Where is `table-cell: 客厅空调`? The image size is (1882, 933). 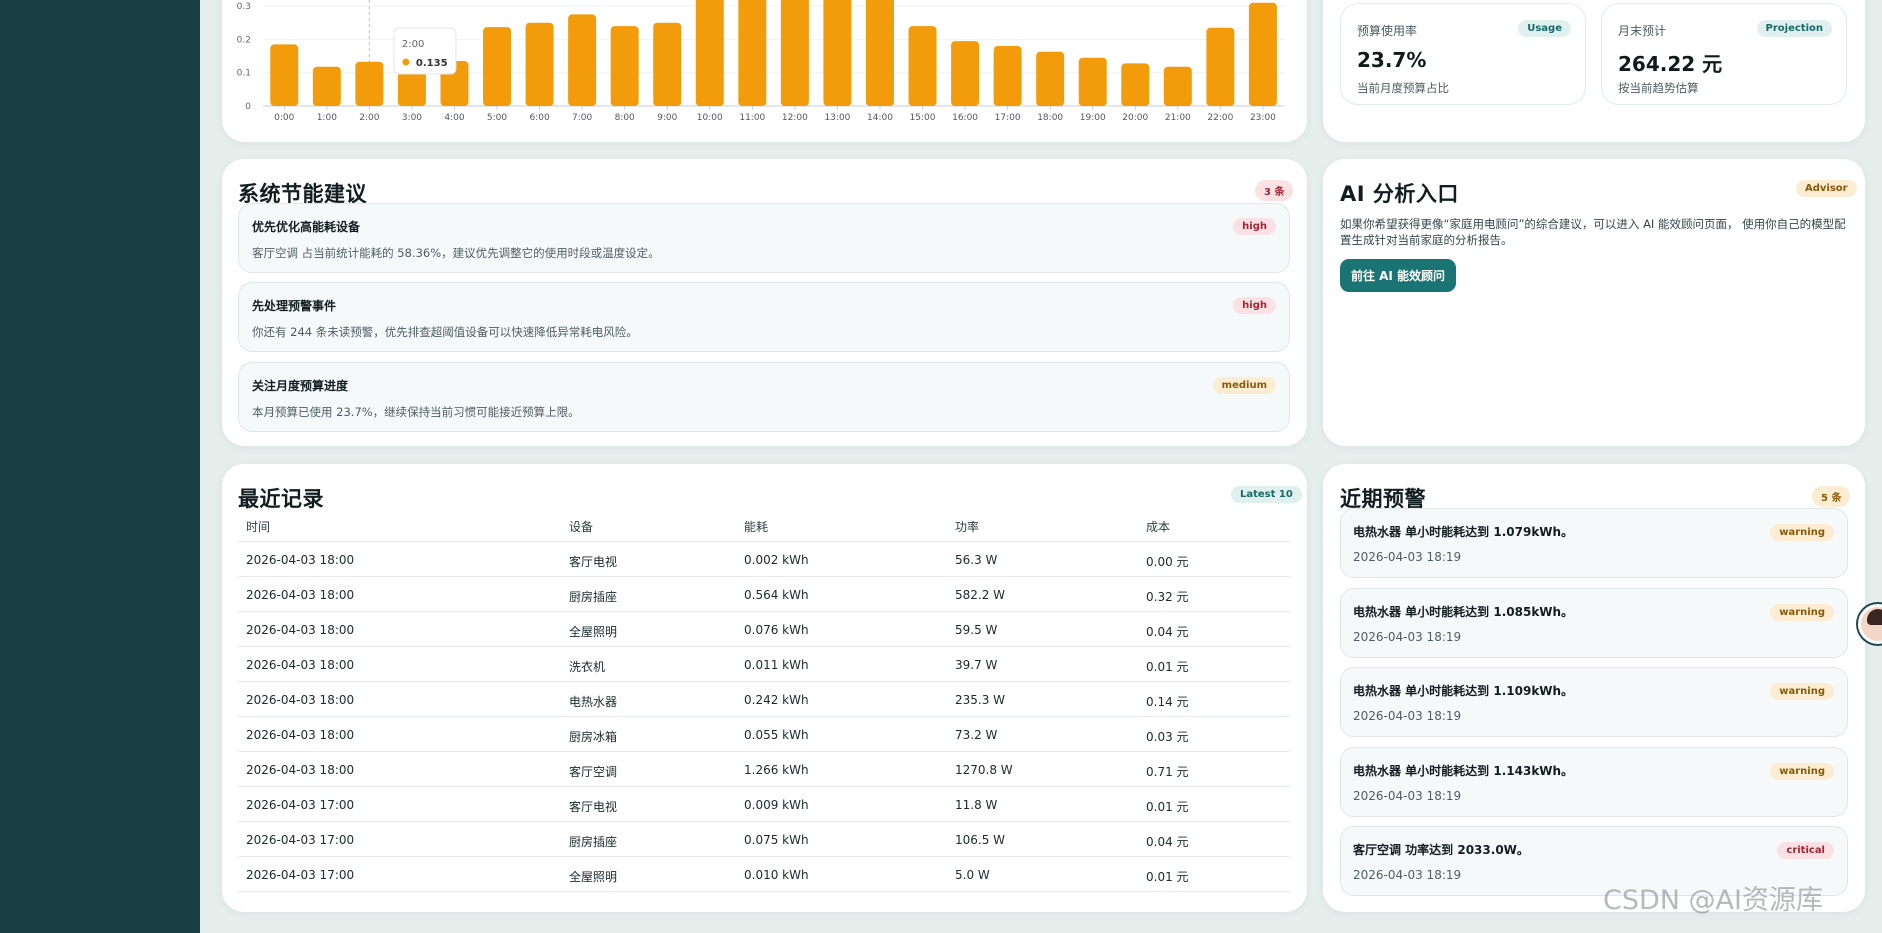 table-cell: 客厅空调 is located at coordinates (593, 772).